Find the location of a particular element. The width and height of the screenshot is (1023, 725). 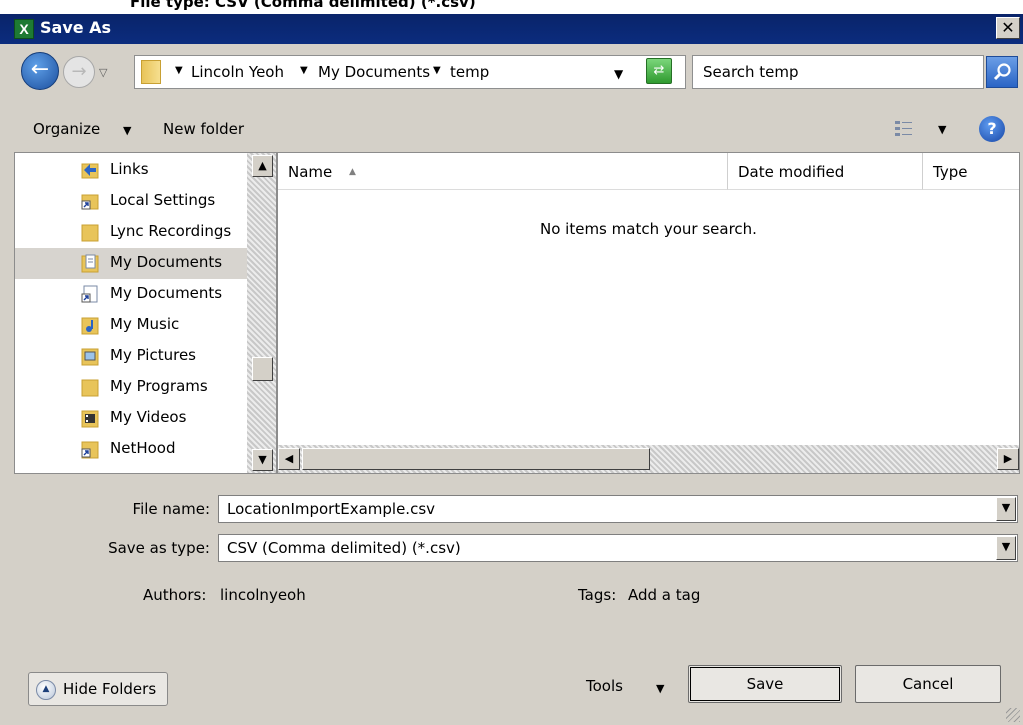

organize-button: Organize is located at coordinates (66, 129).